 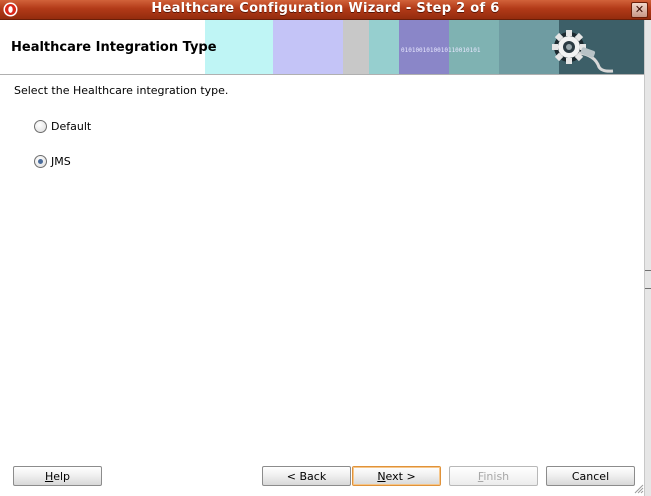 I want to click on next-button-label: Next >, so click(x=396, y=476).